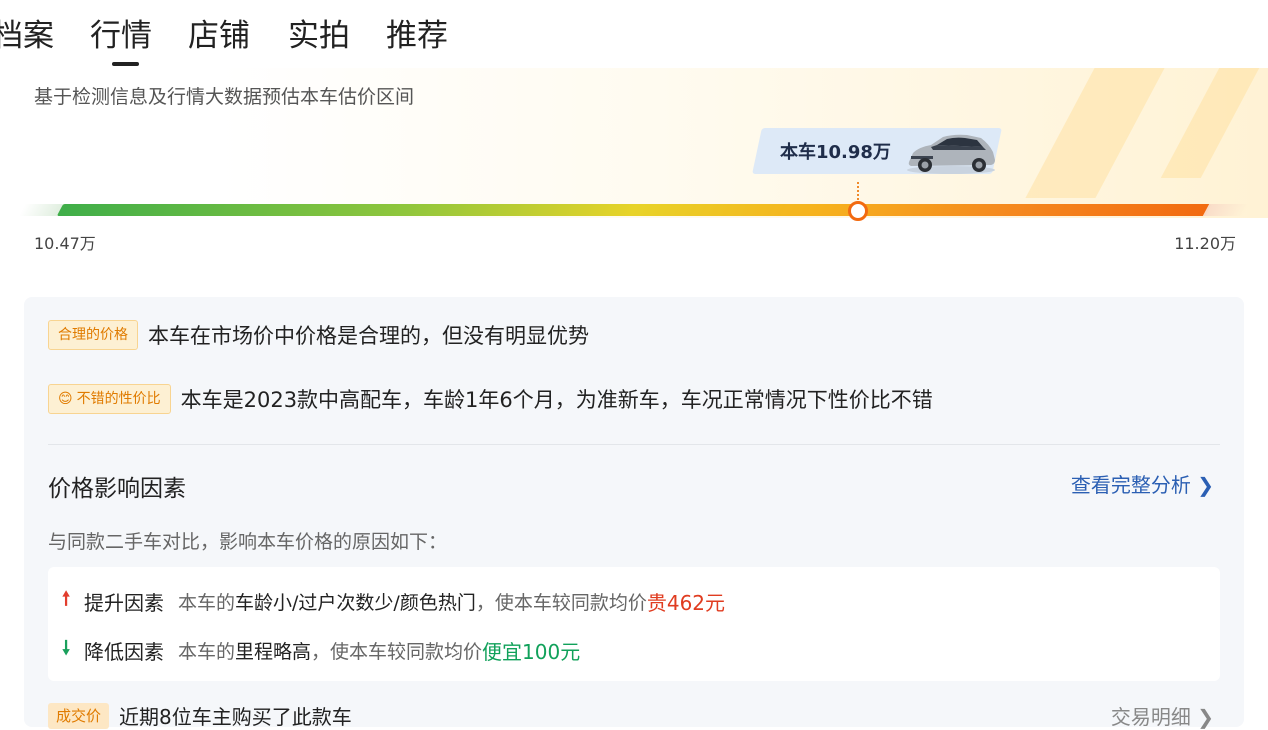 The width and height of the screenshot is (1268, 730). I want to click on car-icon, so click(951, 154).